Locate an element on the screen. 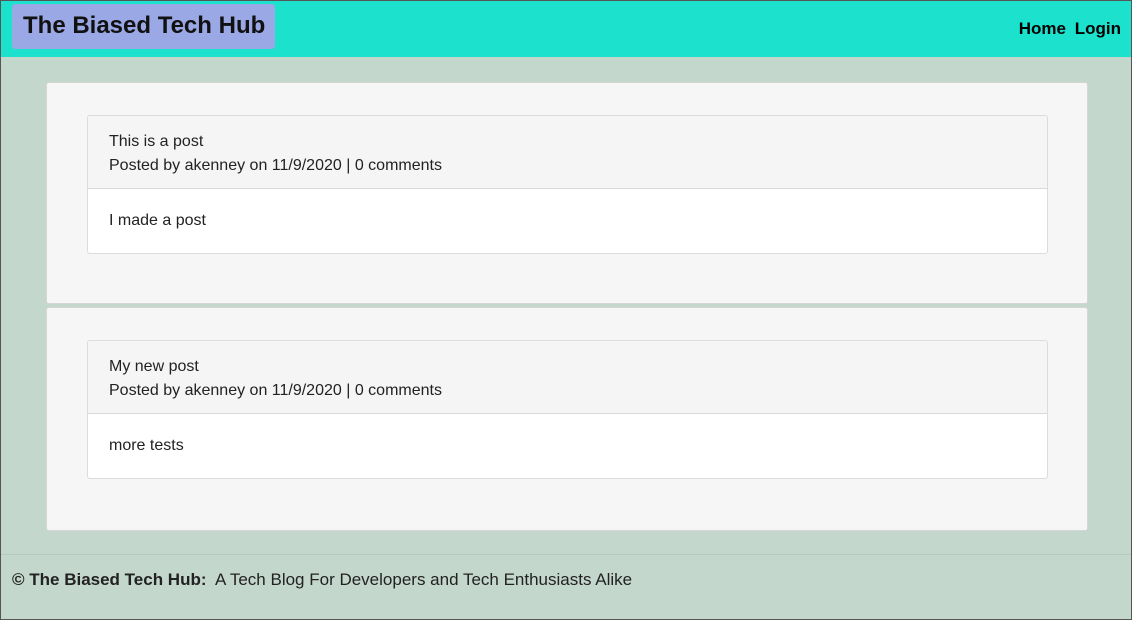  site-brand-link: The Biased Tech Hub is located at coordinates (143, 26).